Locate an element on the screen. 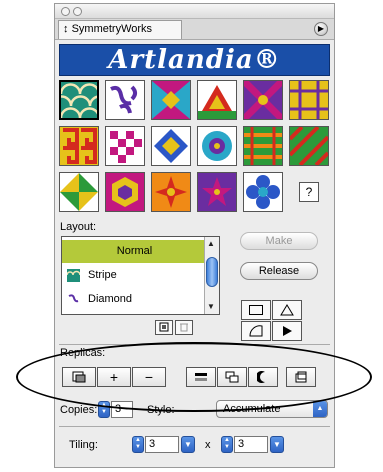 The height and width of the screenshot is (472, 383). pattern-tile-weave is located at coordinates (263, 146).